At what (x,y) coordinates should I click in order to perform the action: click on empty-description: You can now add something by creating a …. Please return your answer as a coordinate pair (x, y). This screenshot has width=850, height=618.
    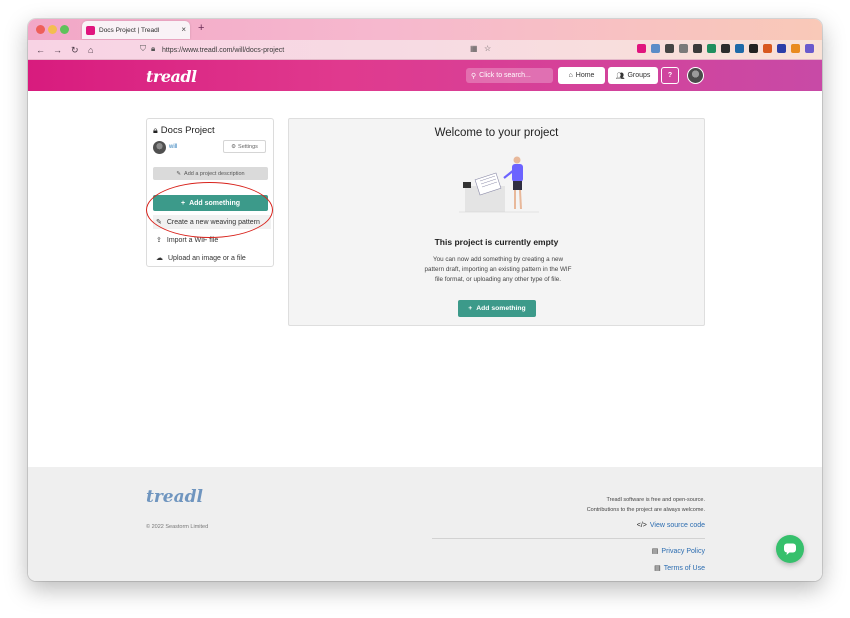
    Looking at the image, I should click on (498, 269).